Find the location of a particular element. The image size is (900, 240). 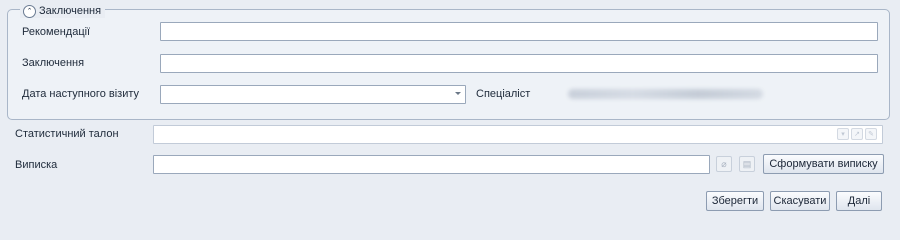

edit-icon: ✎ is located at coordinates (871, 134).